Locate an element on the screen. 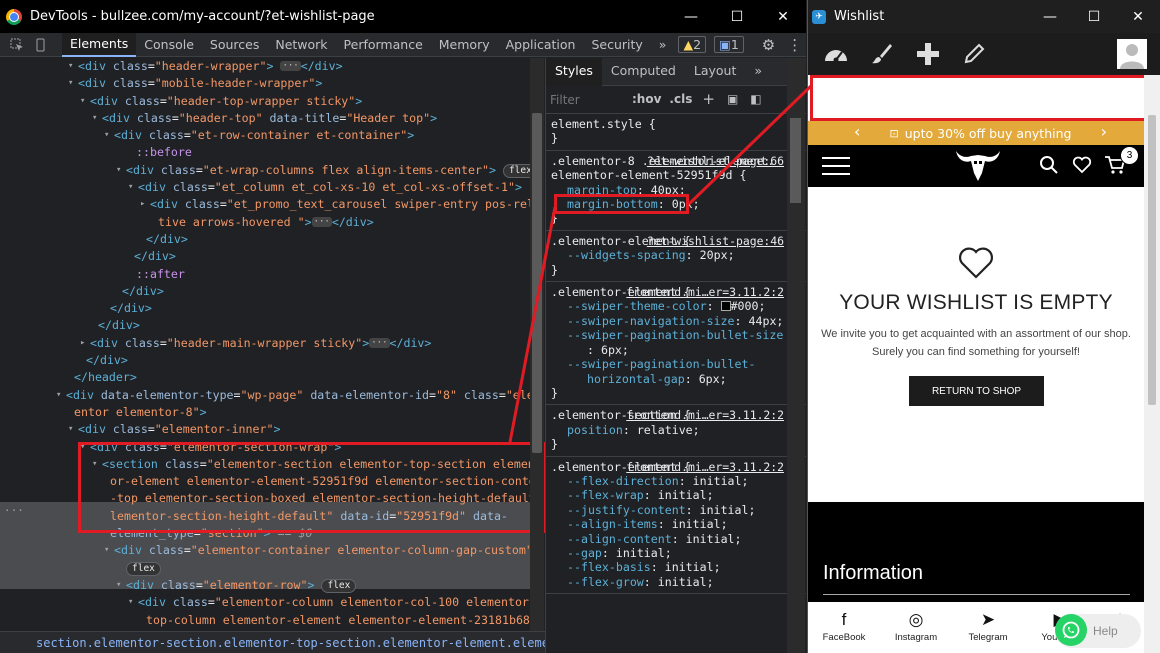 The height and width of the screenshot is (653, 1160). cls-toggle: .cls is located at coordinates (680, 99).